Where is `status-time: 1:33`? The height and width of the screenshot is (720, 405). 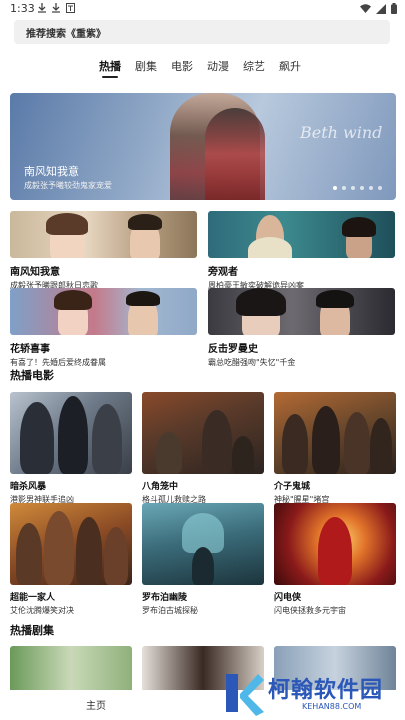 status-time: 1:33 is located at coordinates (22, 8).